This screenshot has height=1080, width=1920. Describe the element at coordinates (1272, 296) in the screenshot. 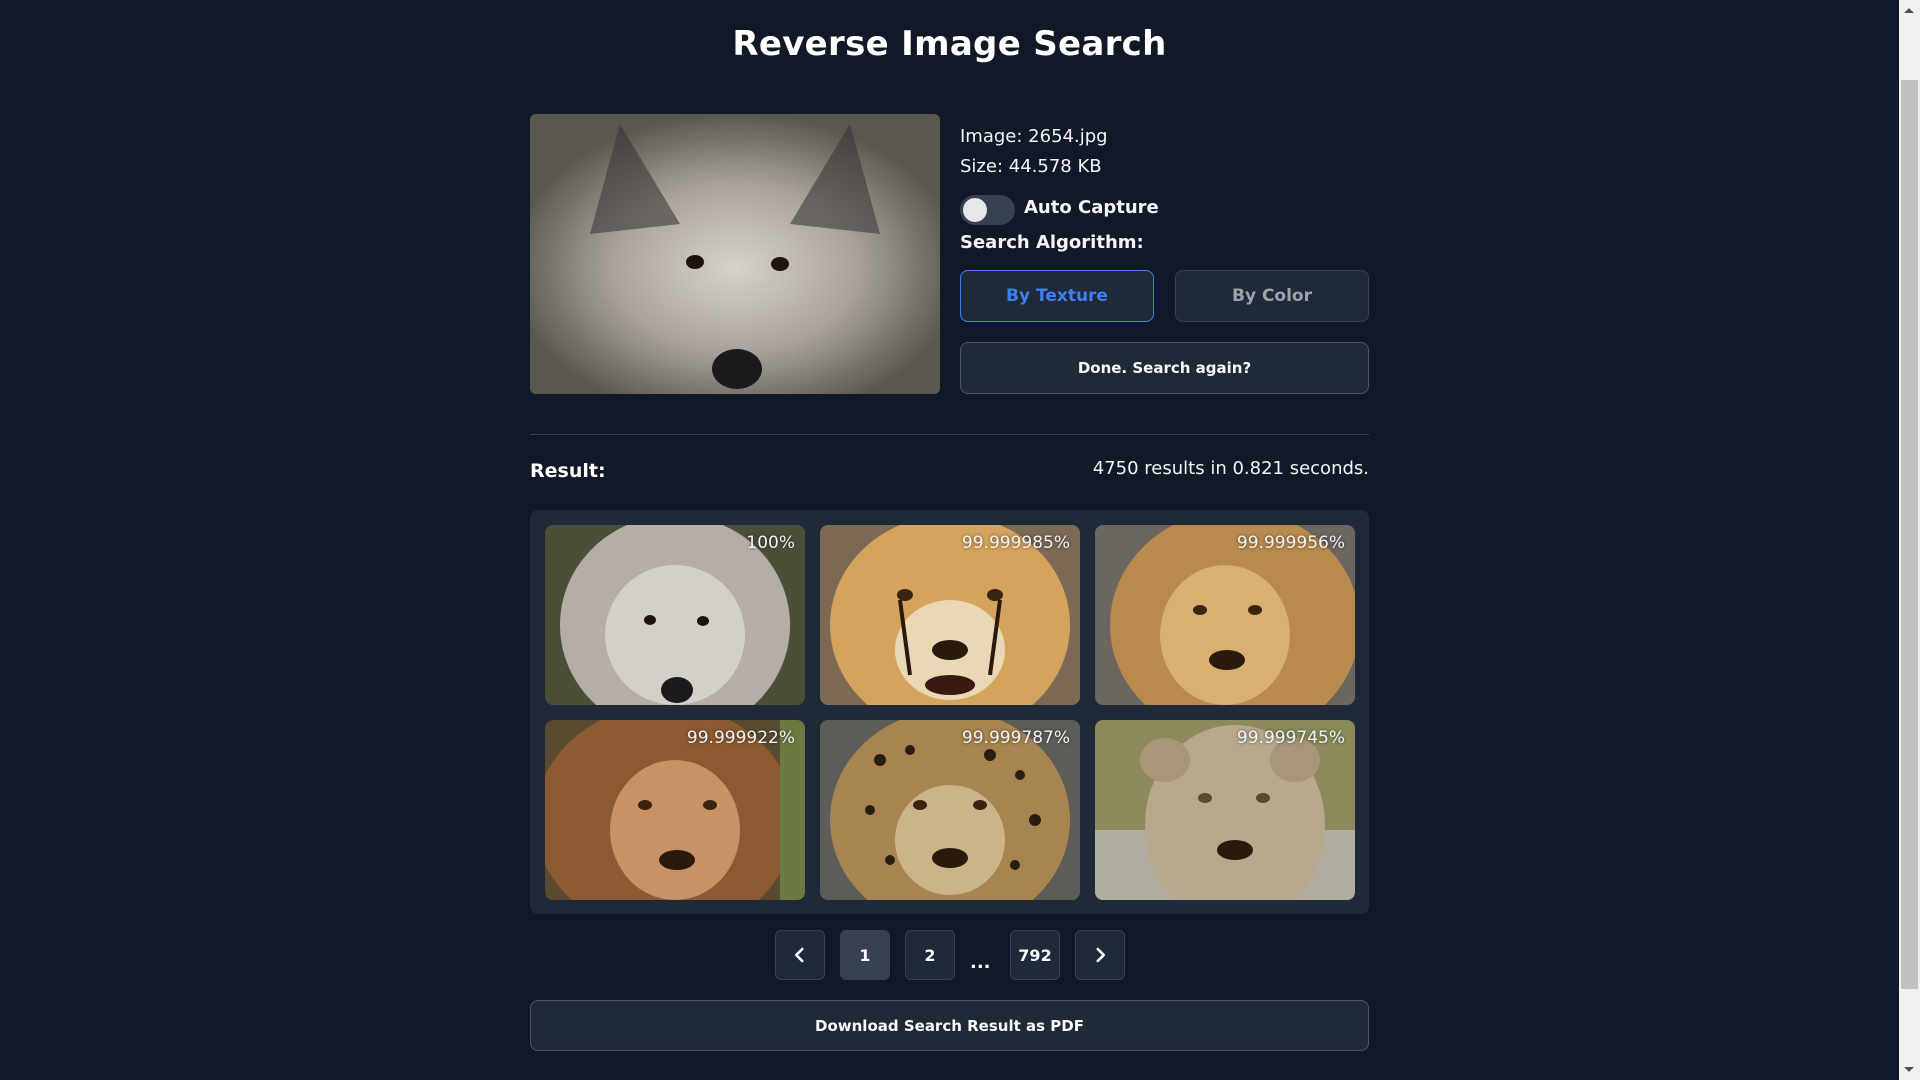

I see `by-color-button: By Color` at that location.